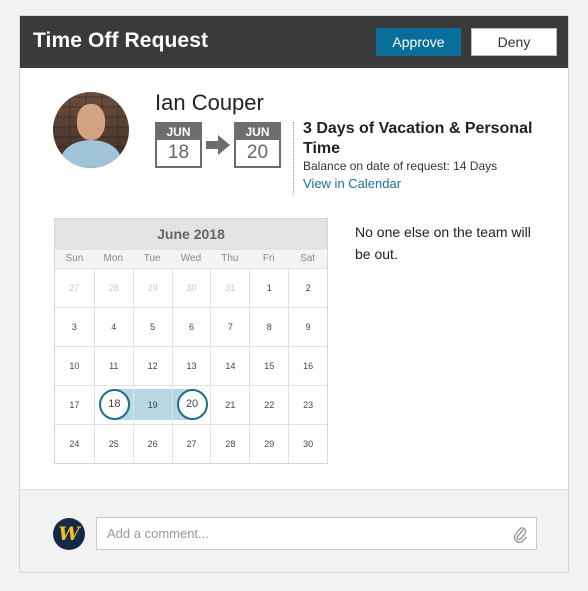 The width and height of the screenshot is (588, 591). I want to click on calendar-day: 16, so click(307, 365).